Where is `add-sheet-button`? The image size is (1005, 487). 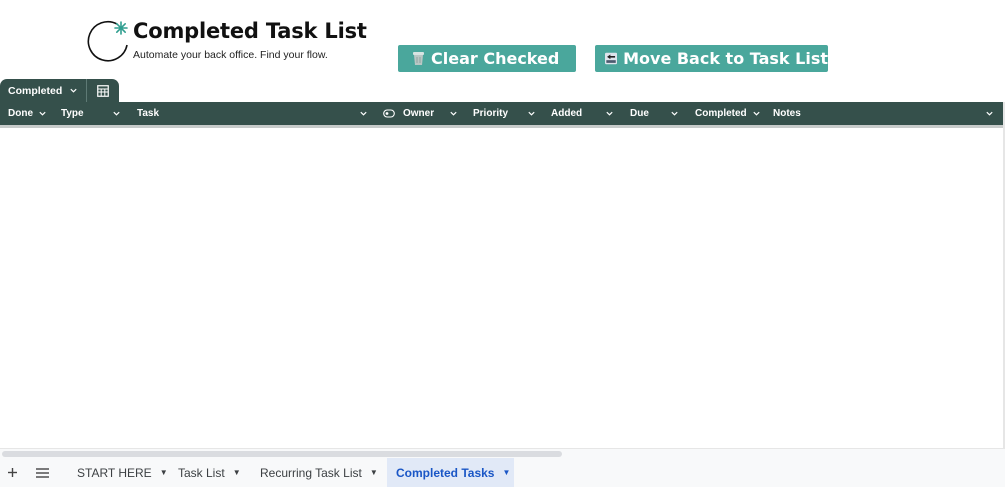
add-sheet-button is located at coordinates (12, 472).